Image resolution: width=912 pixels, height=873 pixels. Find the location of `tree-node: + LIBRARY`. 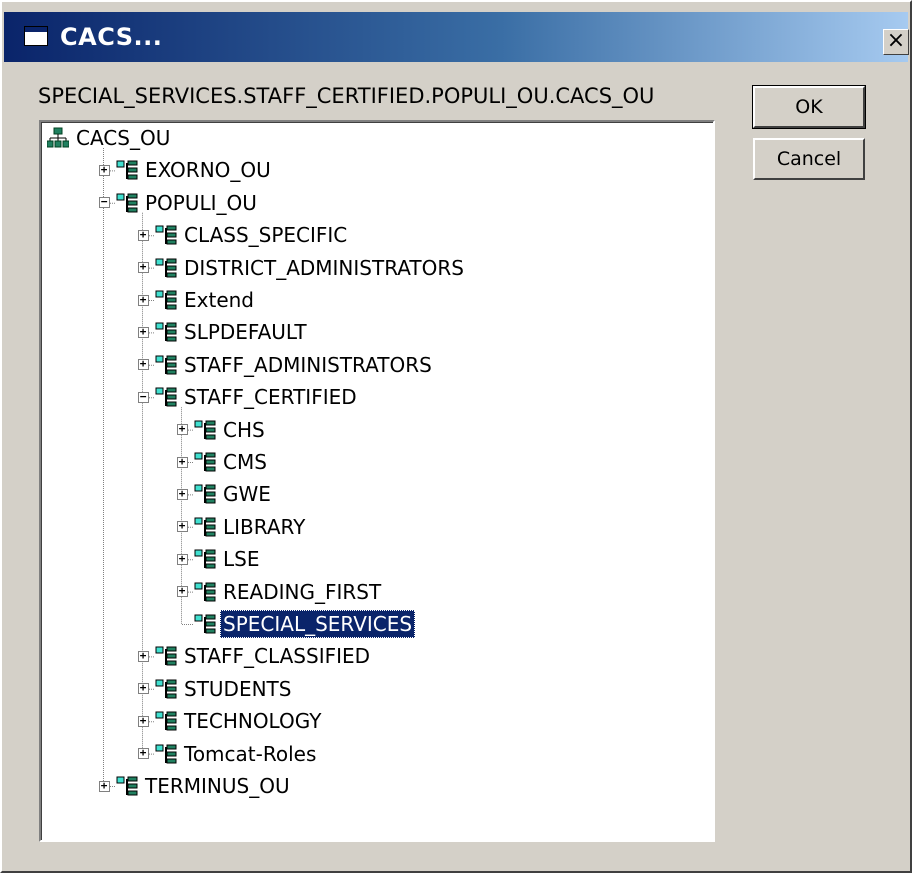

tree-node: + LIBRARY is located at coordinates (371, 527).